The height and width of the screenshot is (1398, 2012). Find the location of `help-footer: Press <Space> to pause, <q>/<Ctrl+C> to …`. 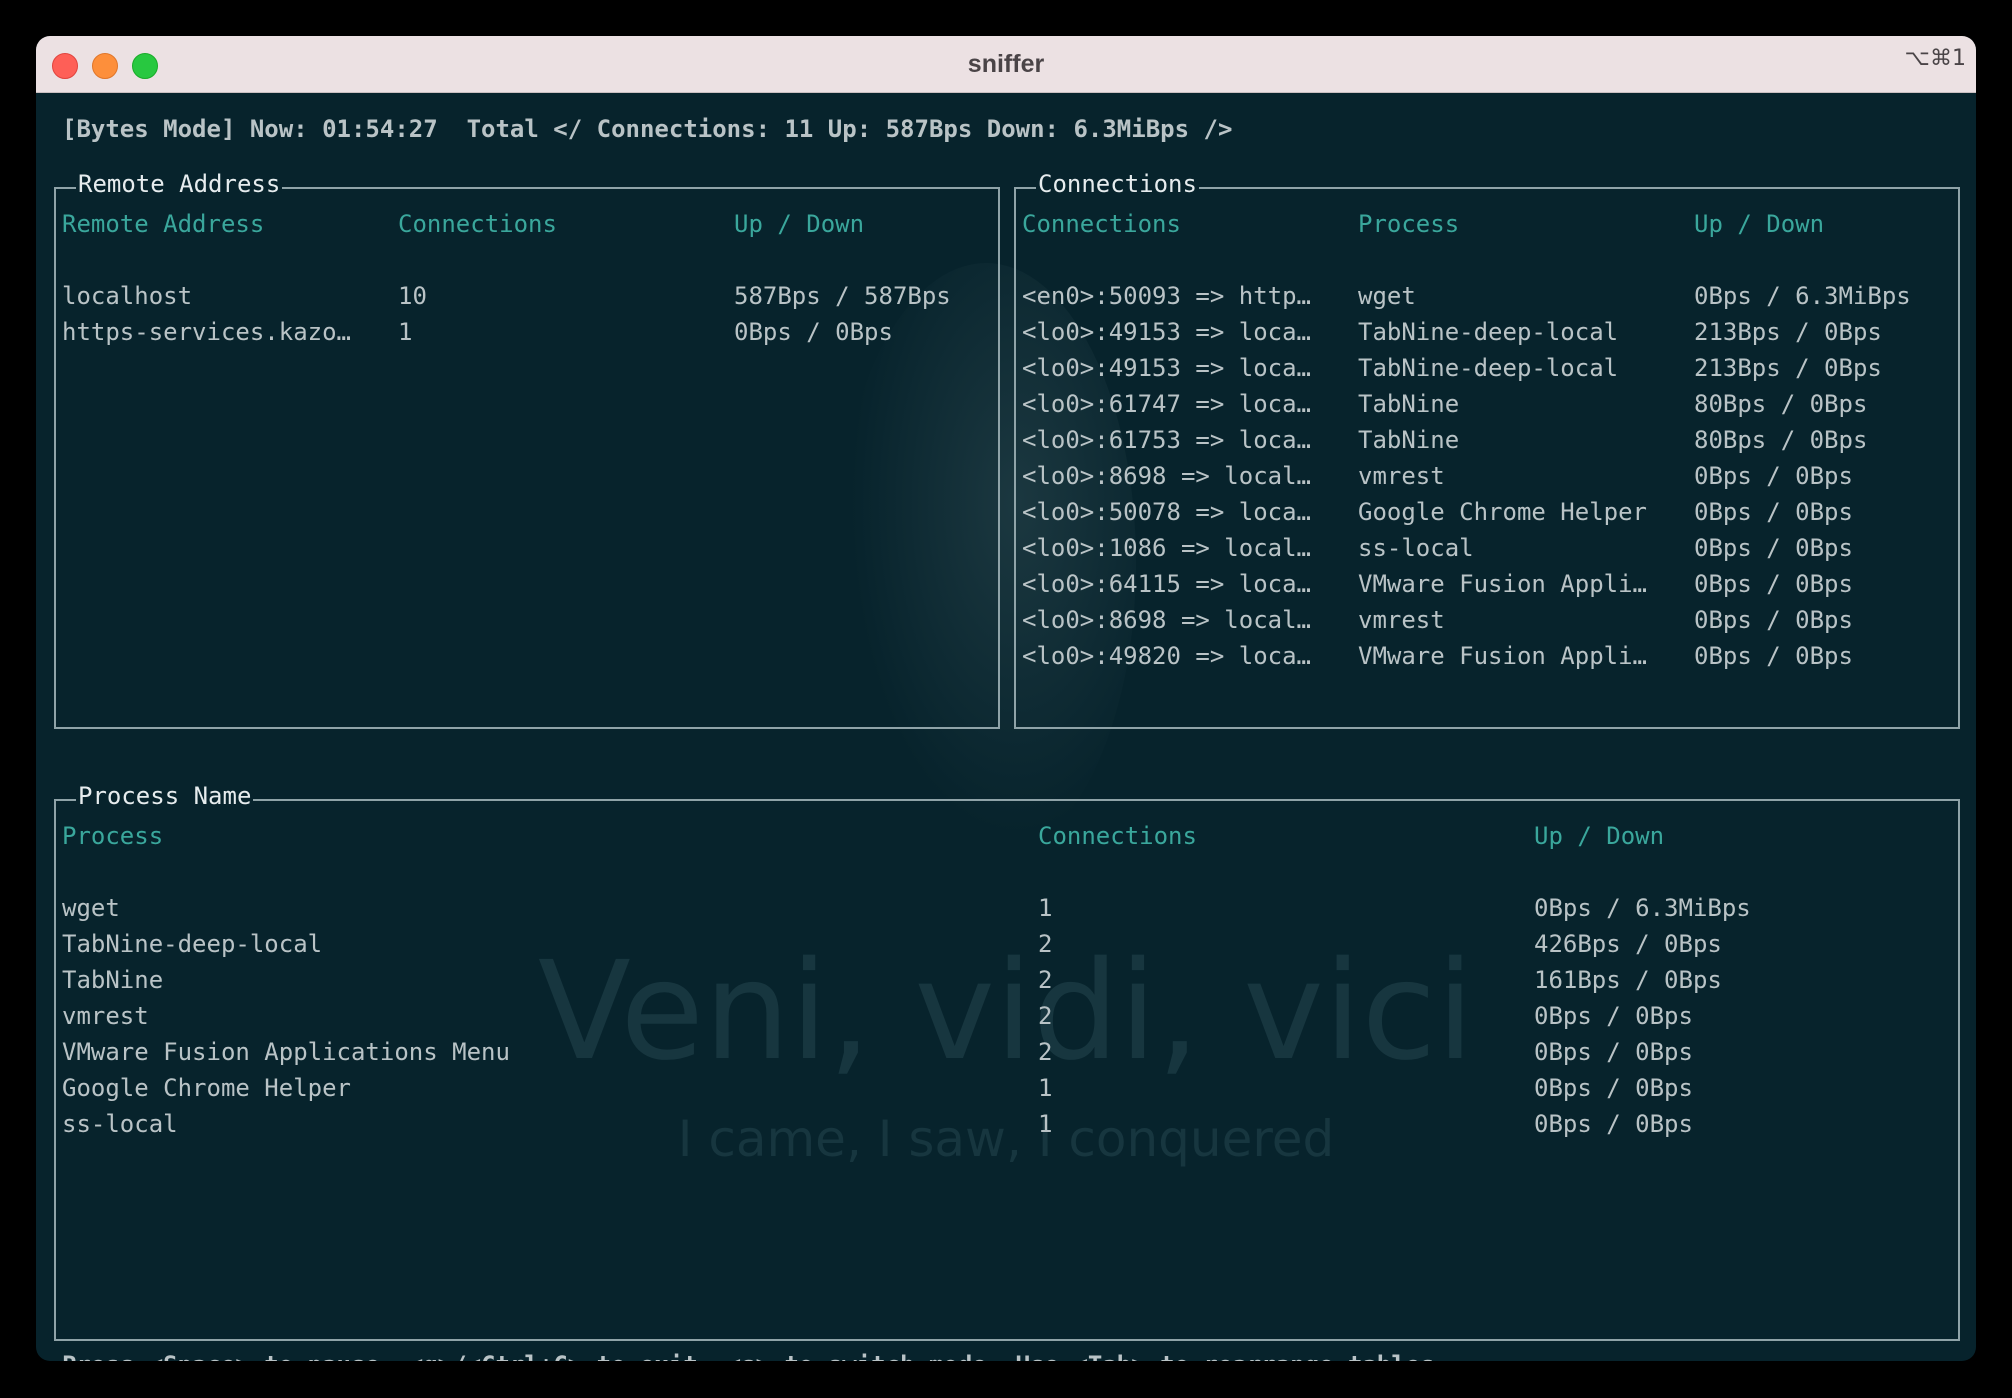

help-footer: Press <Space> to pause, <q>/<Ctrl+C> to … is located at coordinates (748, 1356).